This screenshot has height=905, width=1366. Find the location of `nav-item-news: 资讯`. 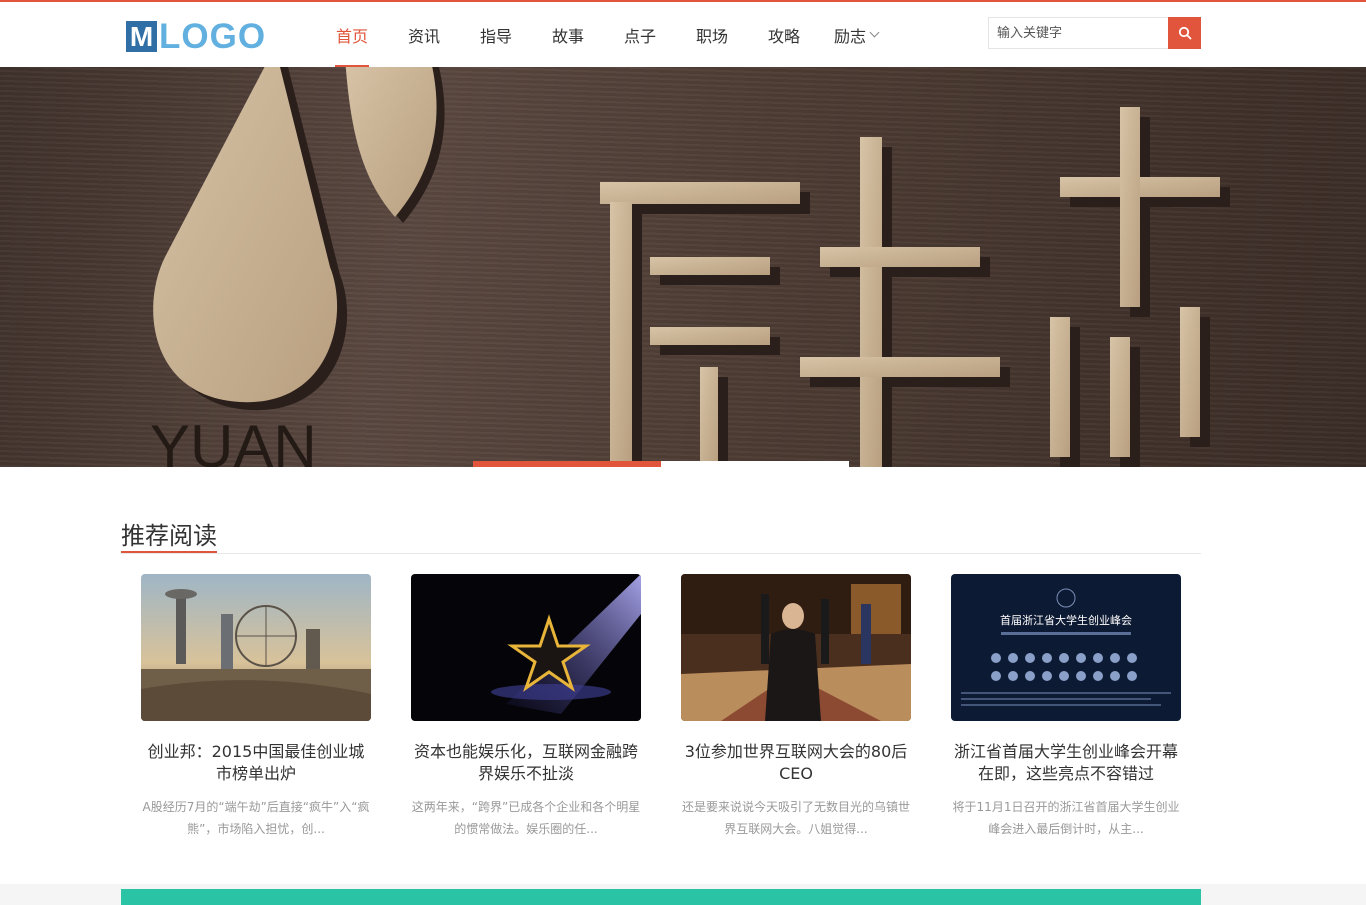

nav-item-news: 资讯 is located at coordinates (424, 34).